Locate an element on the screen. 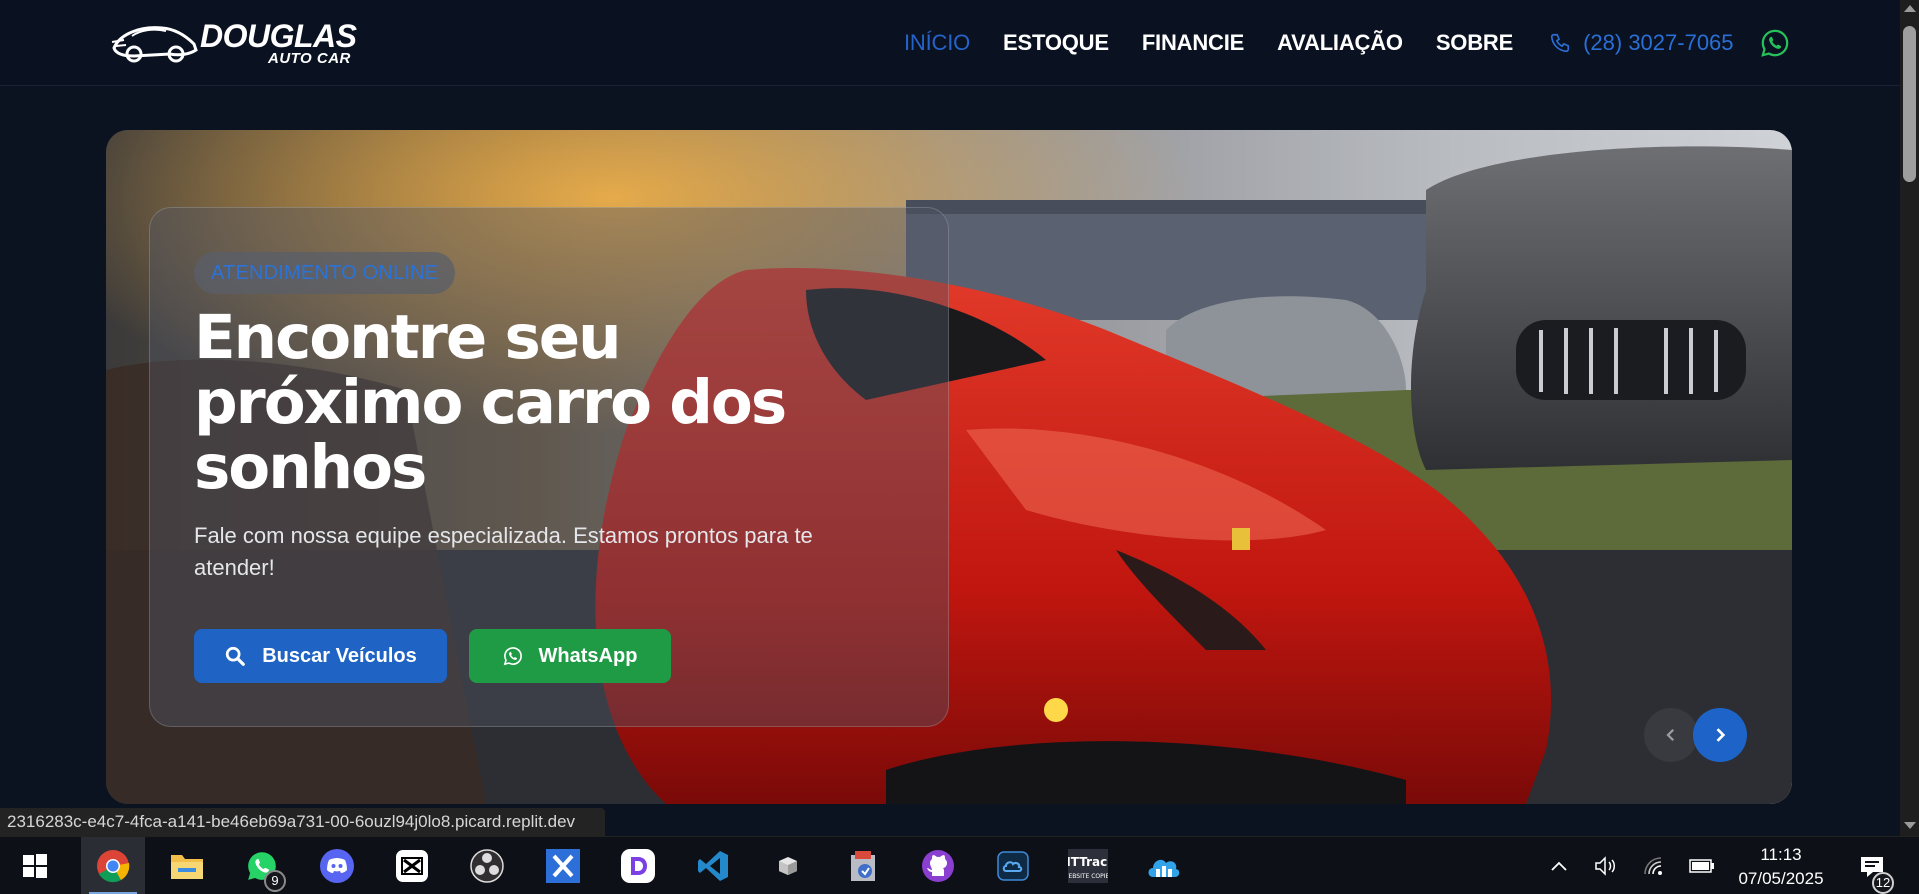  app-cloud-icon is located at coordinates (1013, 866).